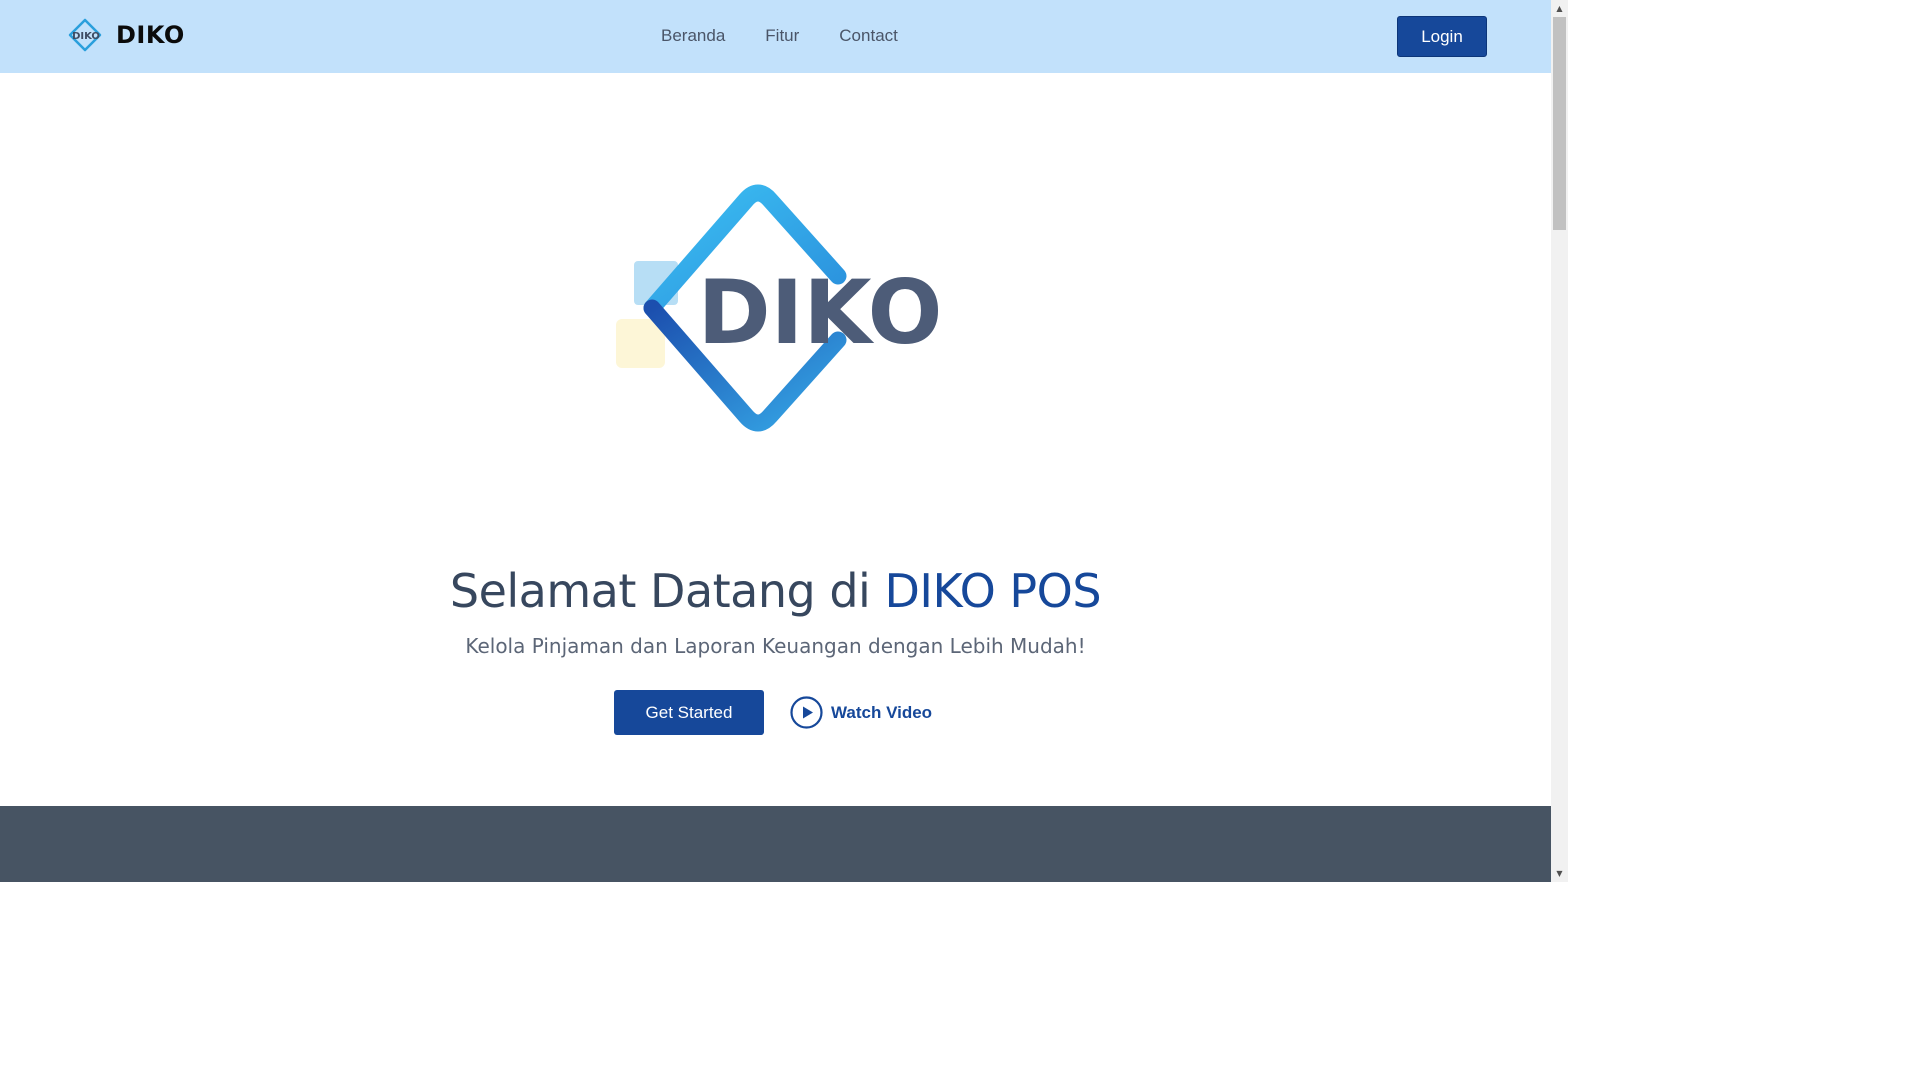  I want to click on play-circle-icon, so click(806, 712).